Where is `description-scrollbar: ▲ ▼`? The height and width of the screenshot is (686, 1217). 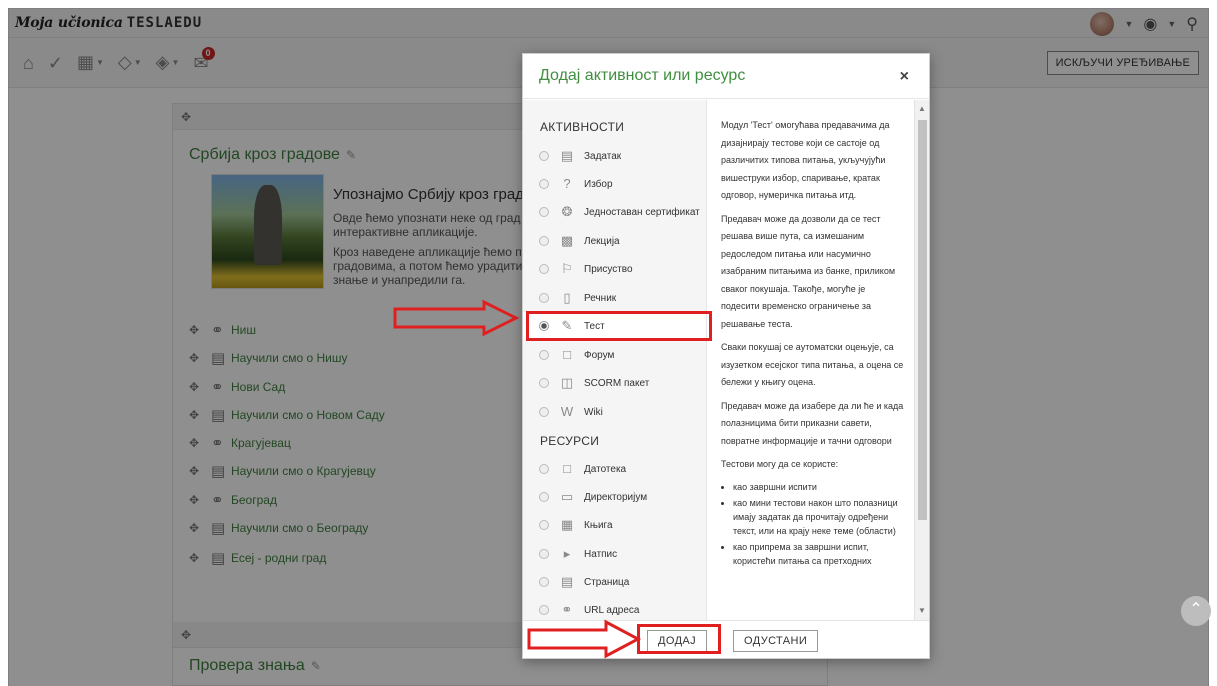
description-scrollbar: ▲ ▼ is located at coordinates (921, 360).